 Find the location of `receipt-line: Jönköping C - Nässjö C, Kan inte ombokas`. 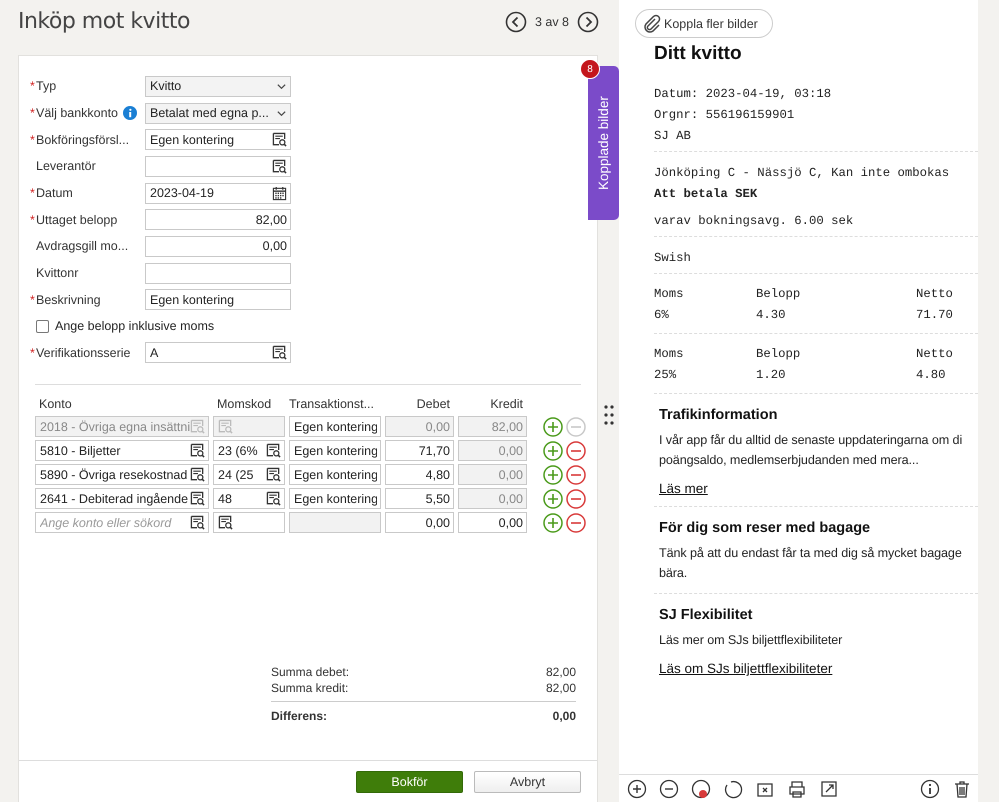

receipt-line: Jönköping C - Nässjö C, Kan inte ombokas is located at coordinates (802, 173).